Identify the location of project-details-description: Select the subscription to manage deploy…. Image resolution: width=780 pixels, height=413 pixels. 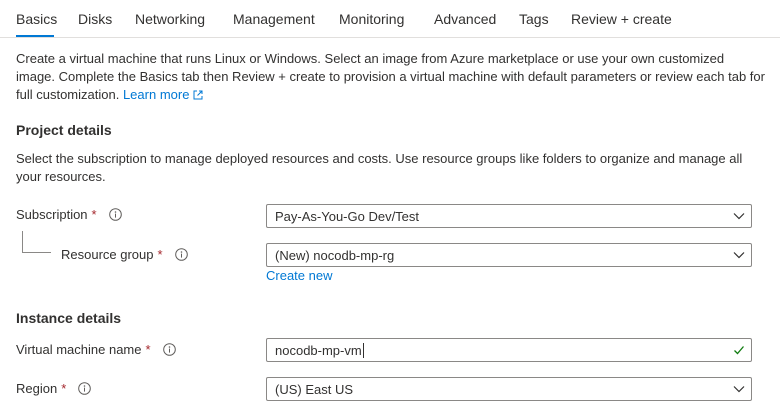
(379, 167).